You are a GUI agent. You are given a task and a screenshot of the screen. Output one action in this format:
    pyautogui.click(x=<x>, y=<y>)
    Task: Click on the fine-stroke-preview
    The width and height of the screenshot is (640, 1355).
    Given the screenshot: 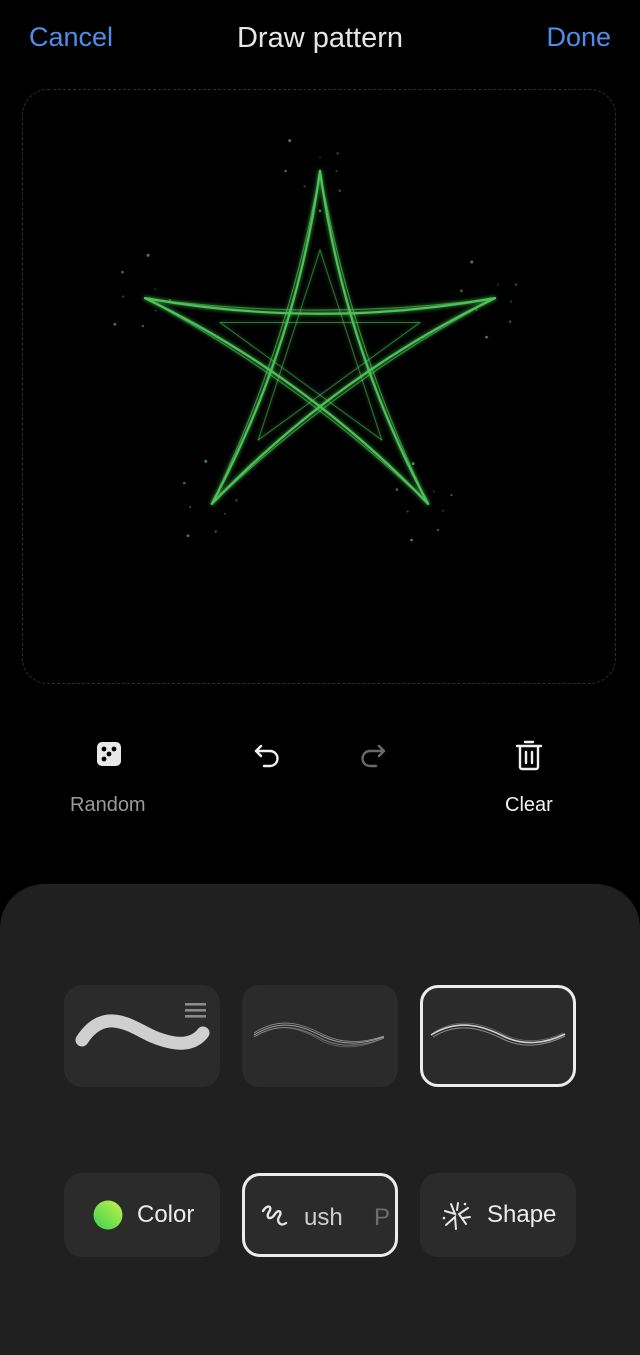 What is the action you would take?
    pyautogui.click(x=319, y=1035)
    